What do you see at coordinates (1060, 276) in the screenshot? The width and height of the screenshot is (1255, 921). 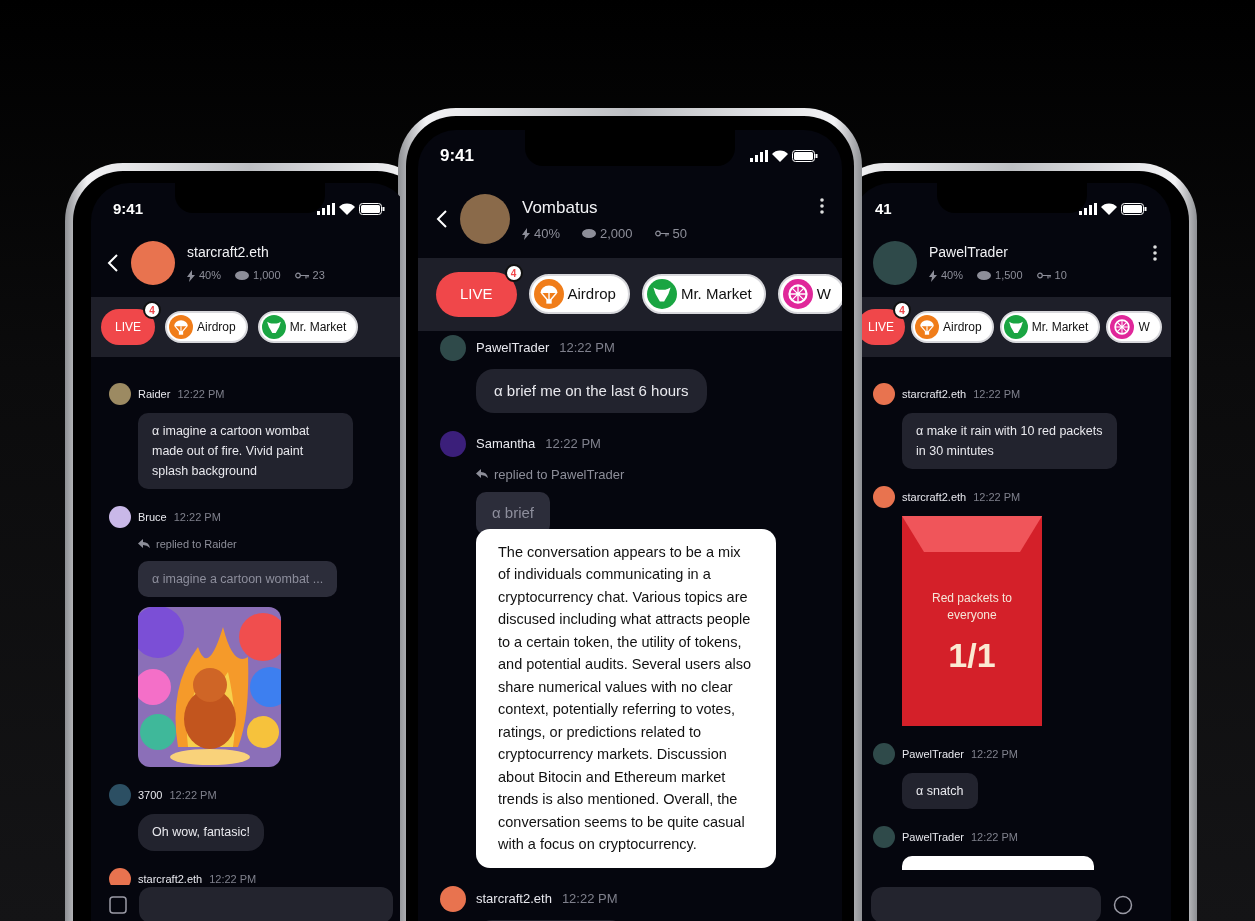 I see `key-value: 10` at bounding box center [1060, 276].